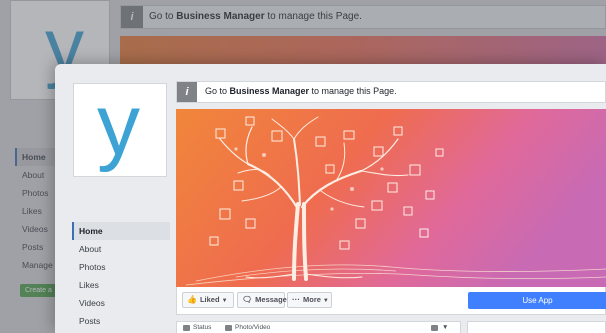 Image resolution: width=606 pixels, height=333 pixels. Describe the element at coordinates (252, 327) in the screenshot. I see `photo-video-tab: Photo/Video` at that location.